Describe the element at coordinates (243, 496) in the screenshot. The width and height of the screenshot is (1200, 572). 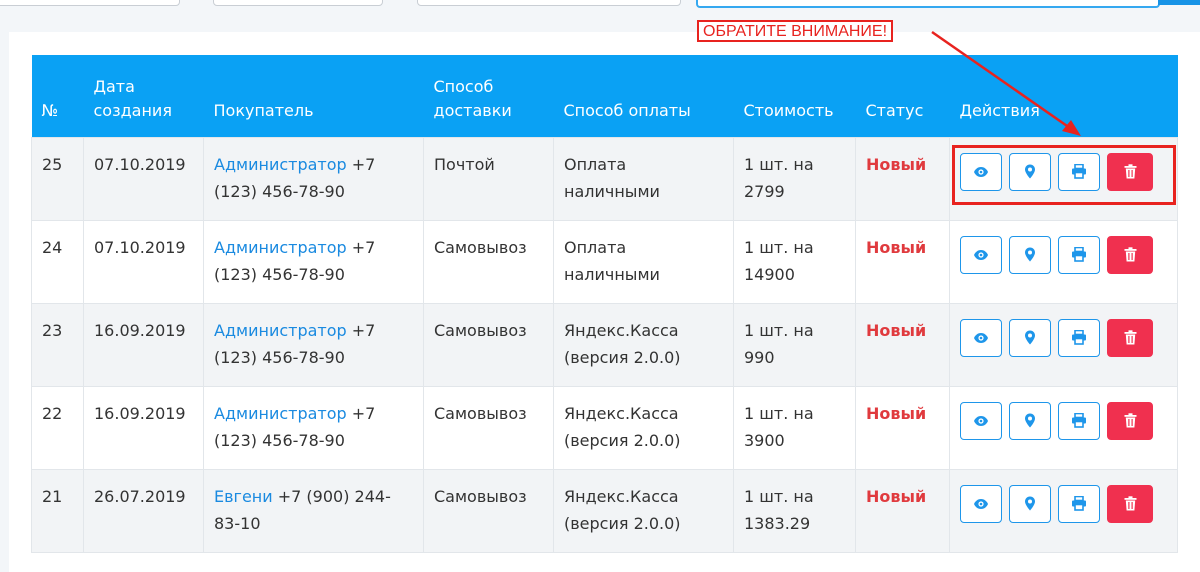
I see `buyer-link: Евгени` at that location.